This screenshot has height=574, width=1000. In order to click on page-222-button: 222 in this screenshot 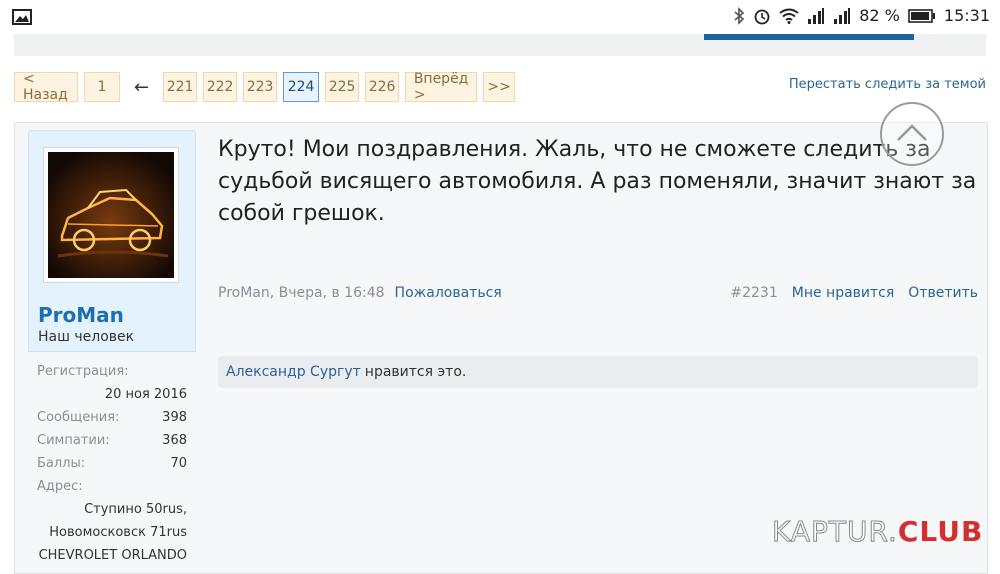, I will do `click(220, 87)`.